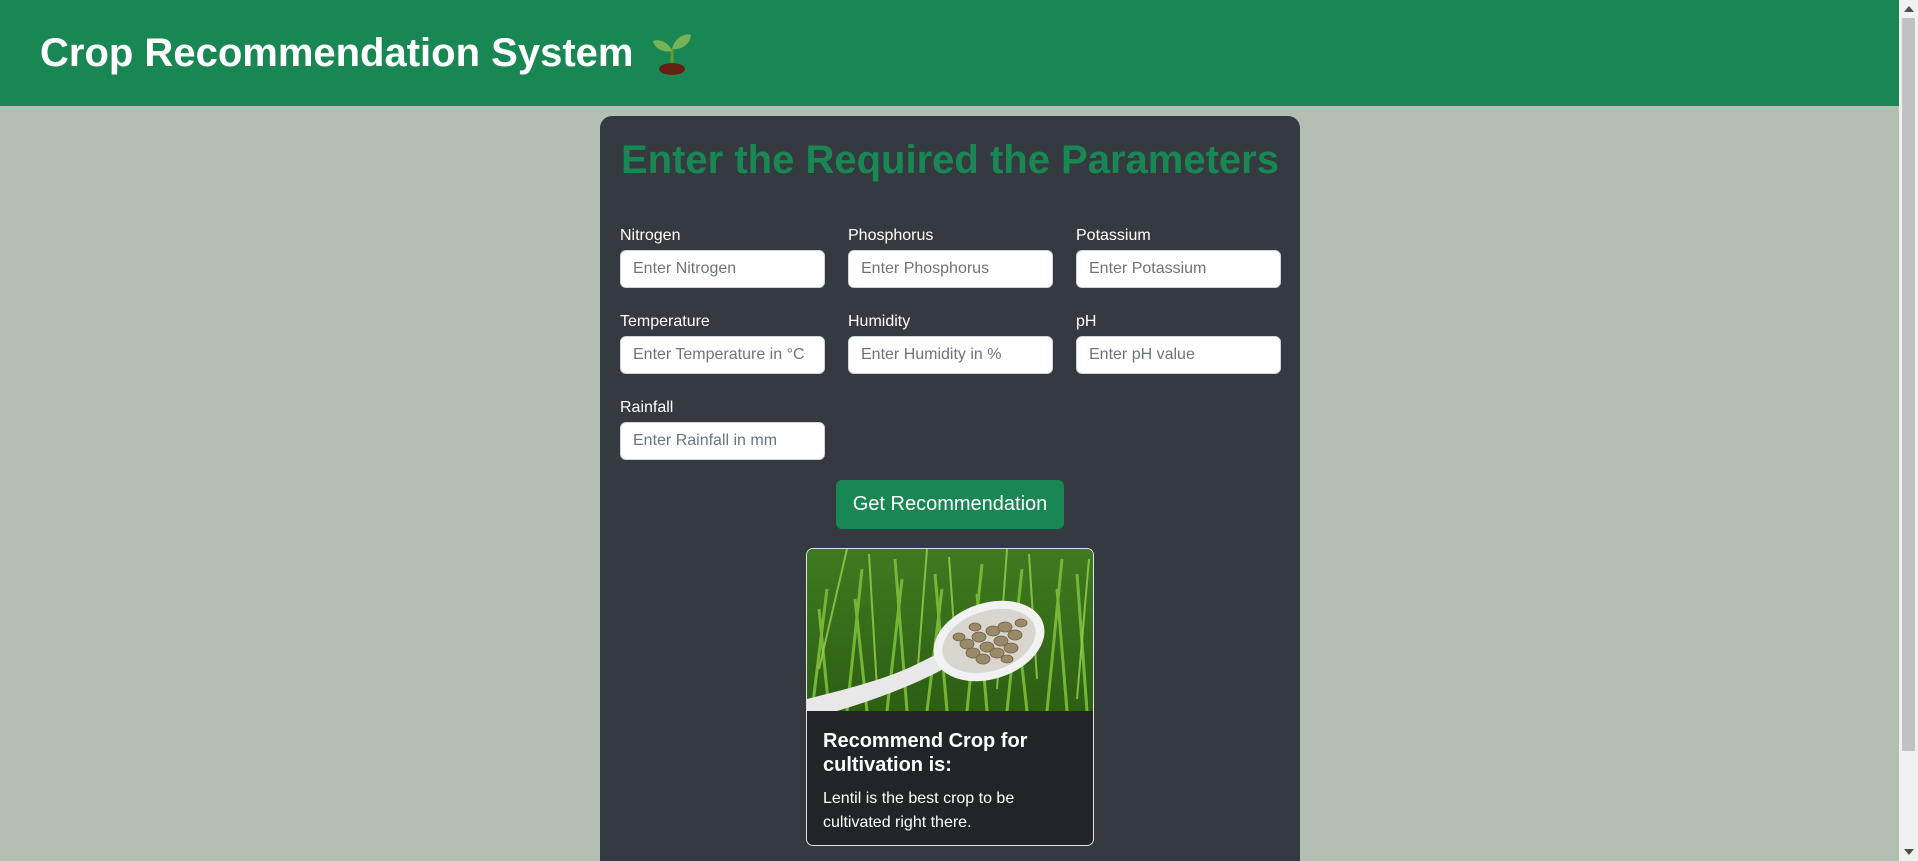 The image size is (1918, 861). I want to click on app-title: Crop Recommendation System, so click(337, 52).